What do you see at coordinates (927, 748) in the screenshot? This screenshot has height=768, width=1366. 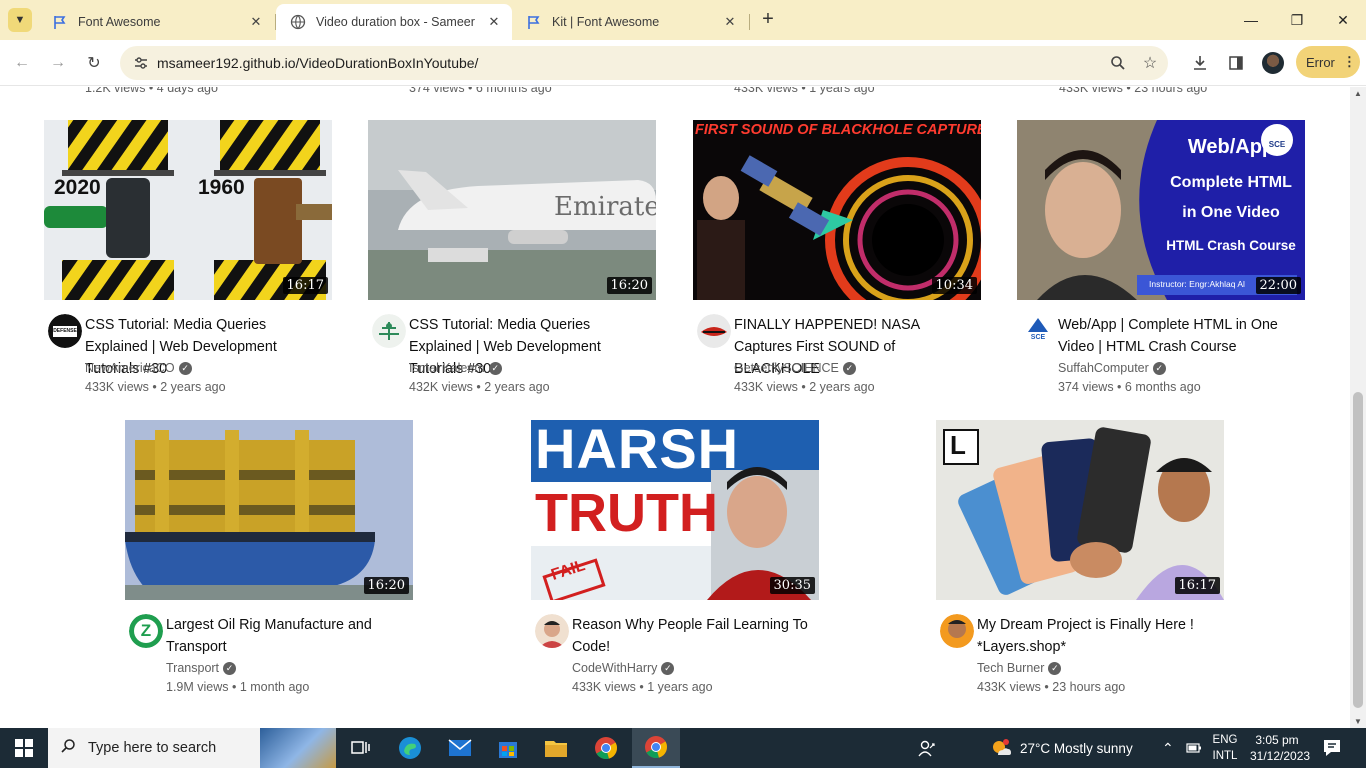 I see `people-icon` at bounding box center [927, 748].